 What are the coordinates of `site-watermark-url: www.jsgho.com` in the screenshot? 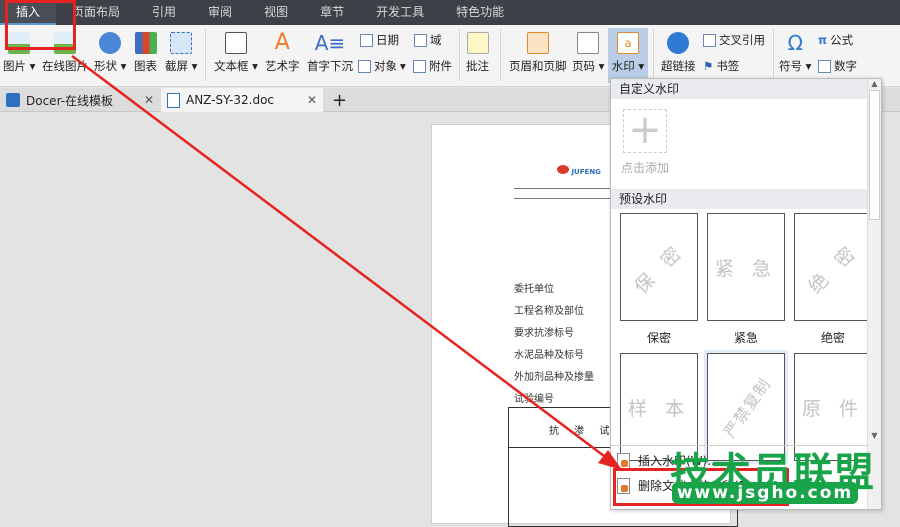 It's located at (765, 493).